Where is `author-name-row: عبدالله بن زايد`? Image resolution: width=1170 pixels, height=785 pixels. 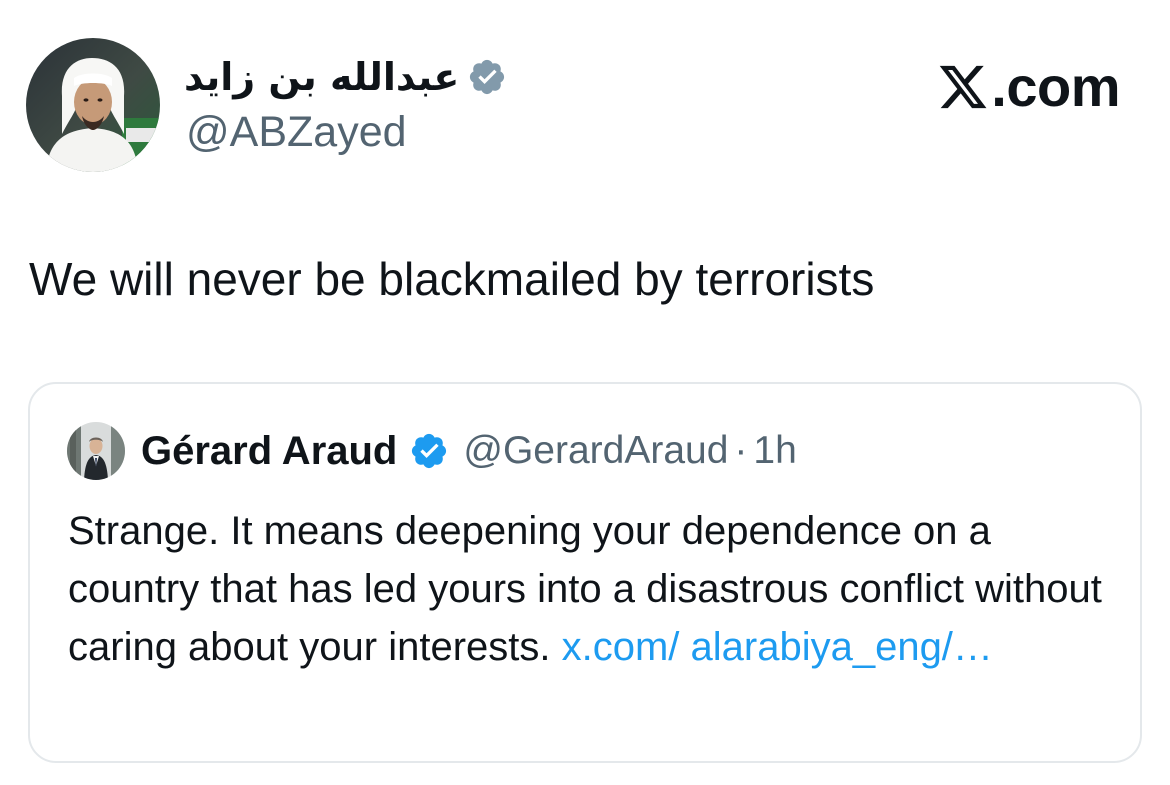 author-name-row: عبدالله بن زايد is located at coordinates (345, 77).